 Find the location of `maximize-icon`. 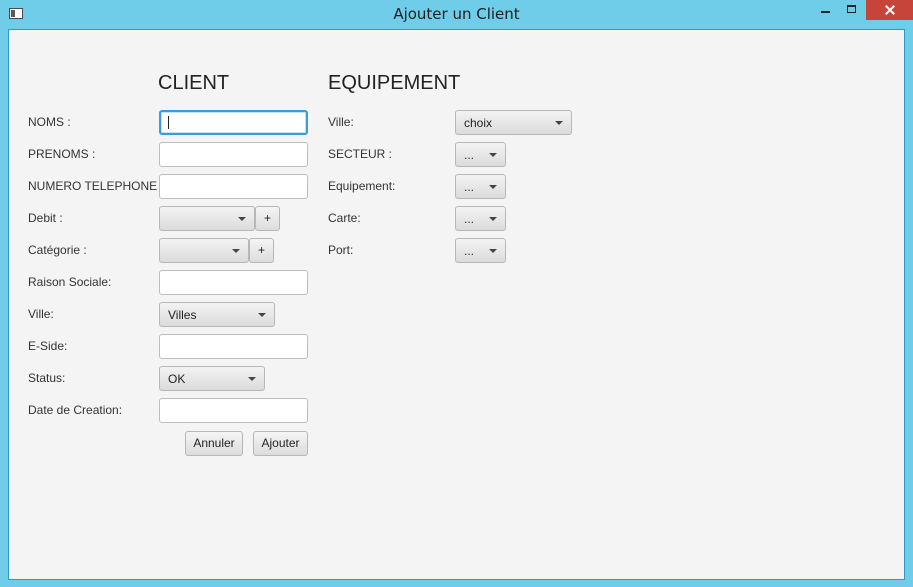

maximize-icon is located at coordinates (852, 10).